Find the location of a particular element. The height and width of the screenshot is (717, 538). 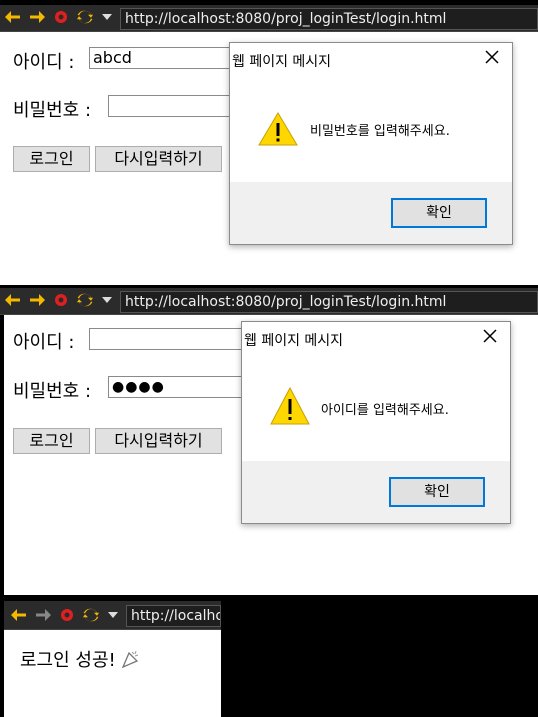

address-bar: http://localho is located at coordinates (173, 616).